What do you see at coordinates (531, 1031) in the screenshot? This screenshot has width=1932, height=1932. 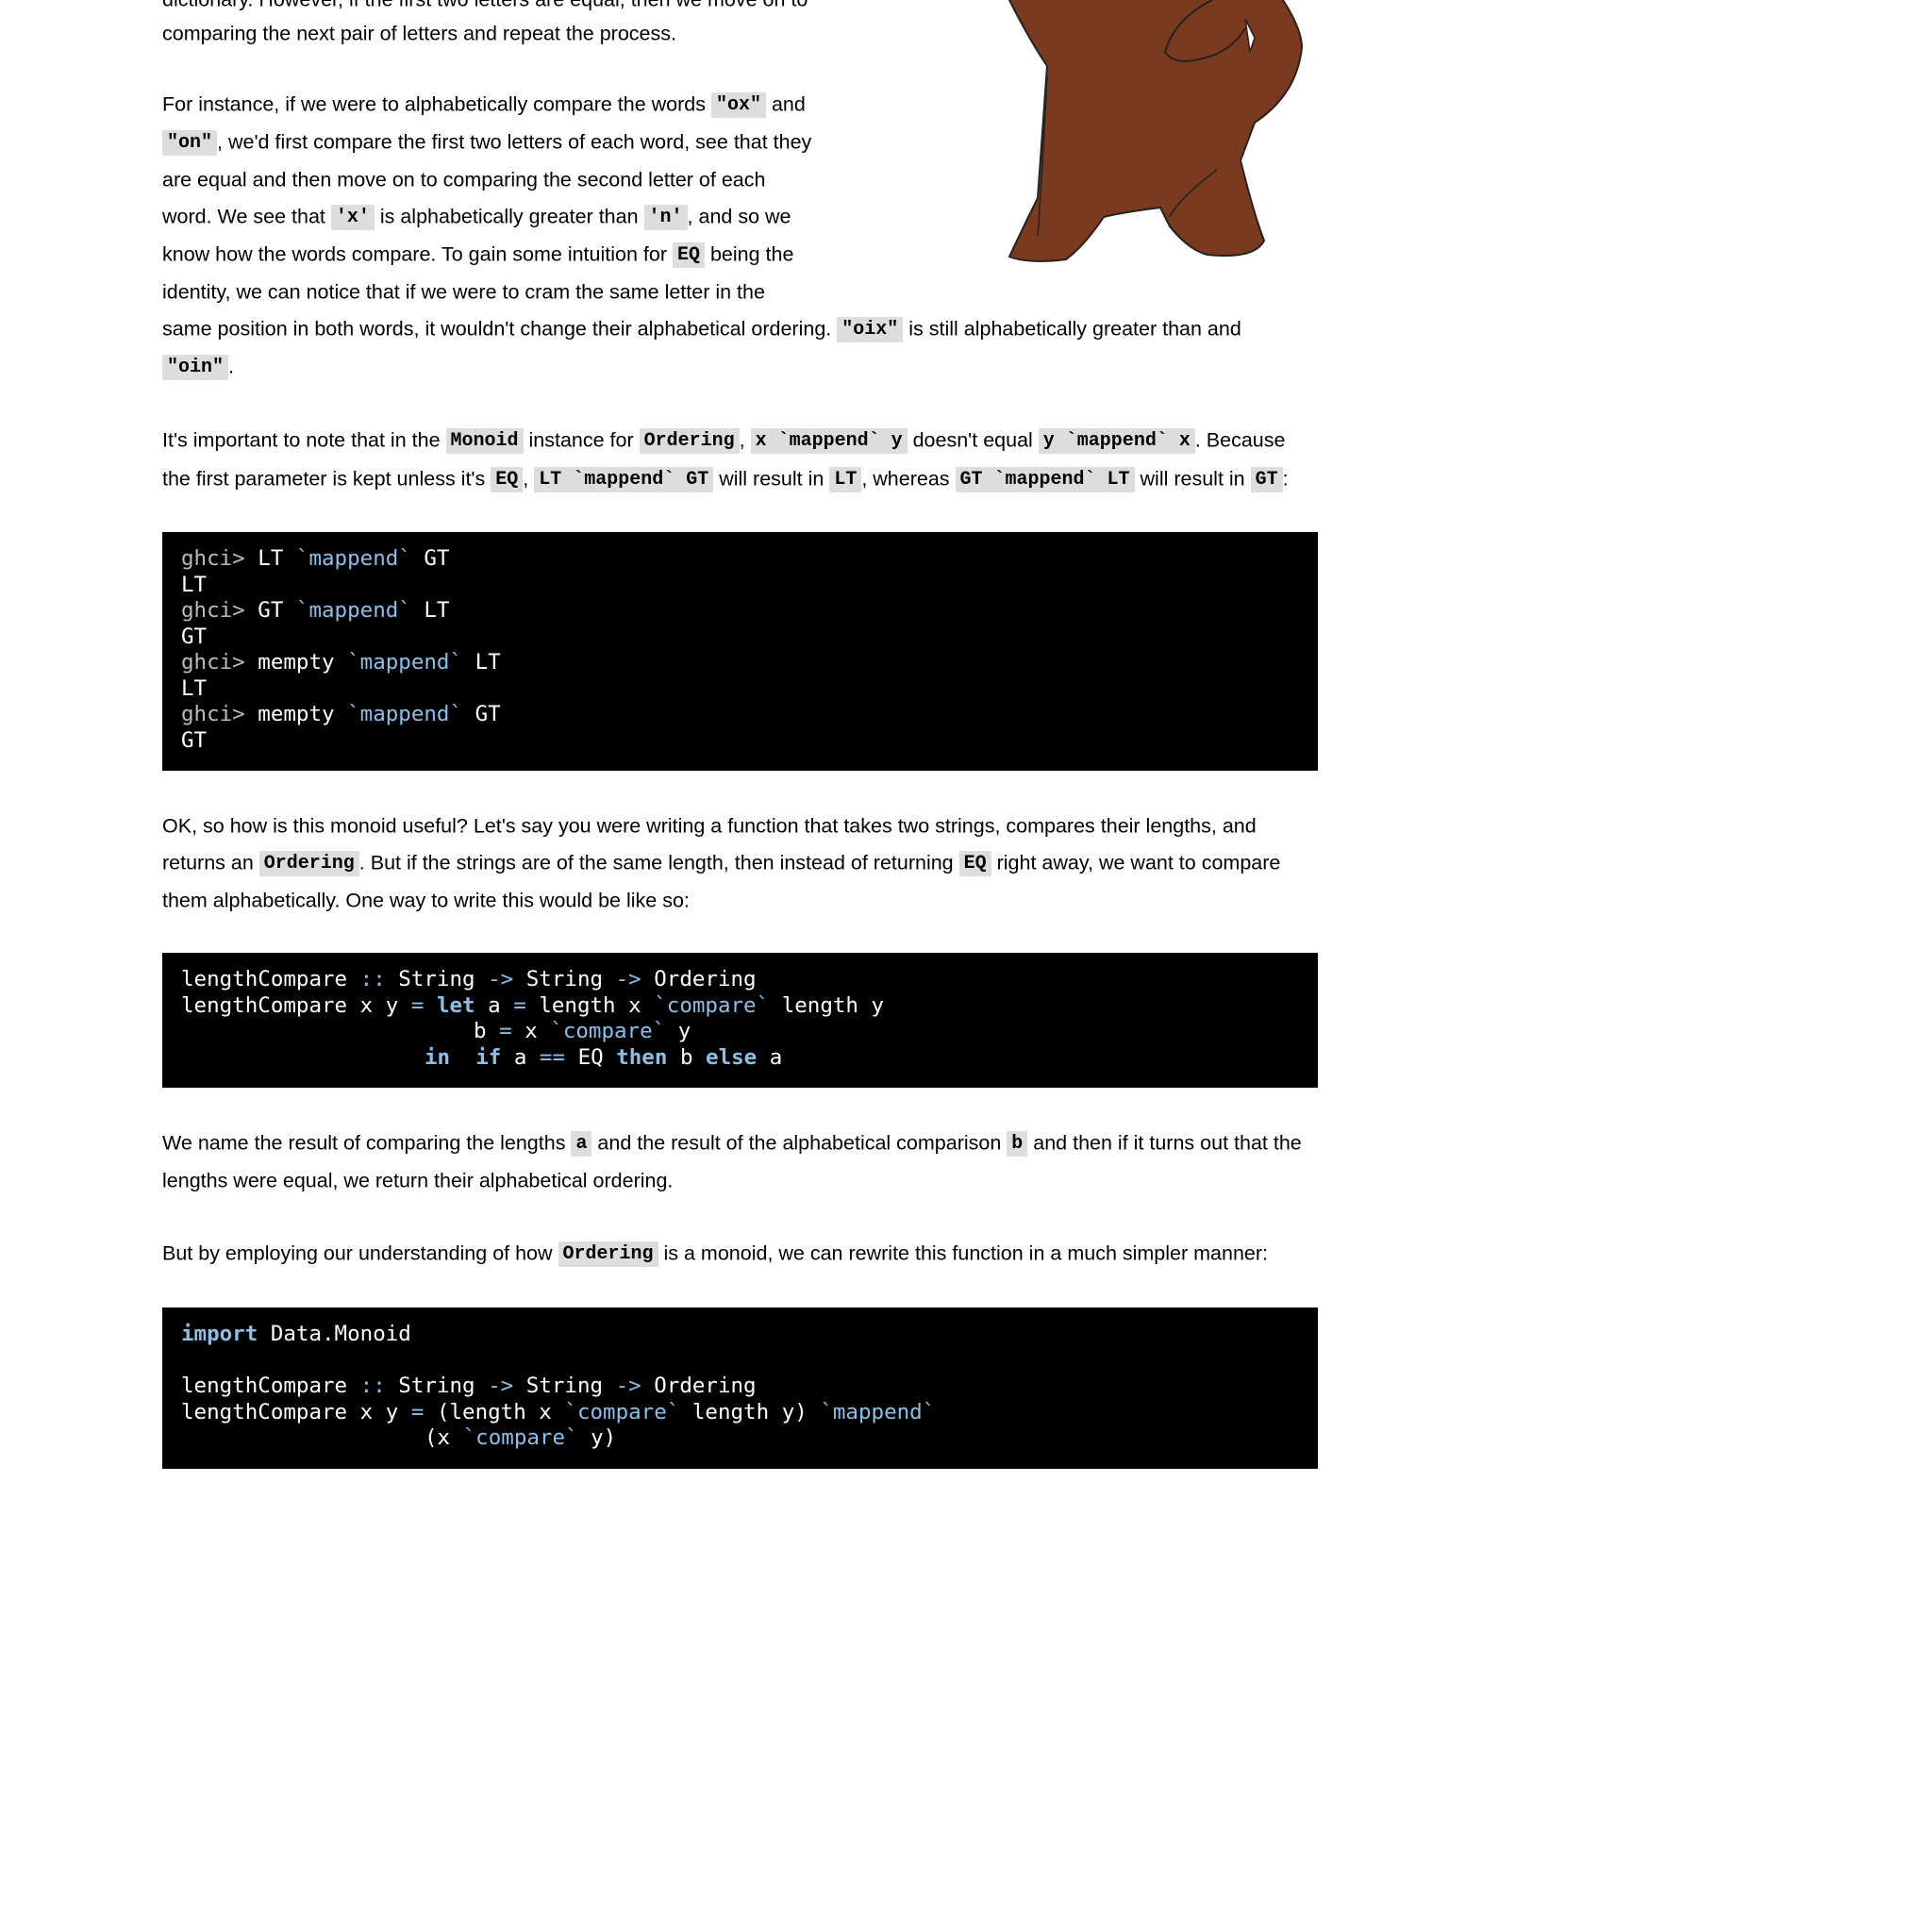 I see `code-token: x` at bounding box center [531, 1031].